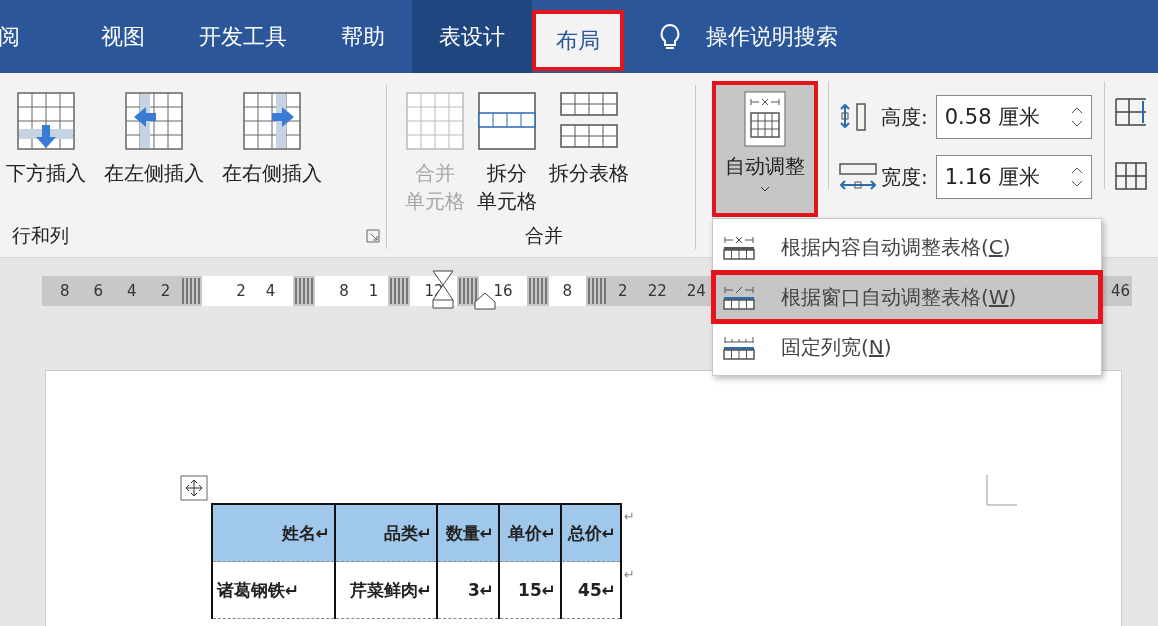  What do you see at coordinates (544, 235) in the screenshot?
I see `group-label: 合并` at bounding box center [544, 235].